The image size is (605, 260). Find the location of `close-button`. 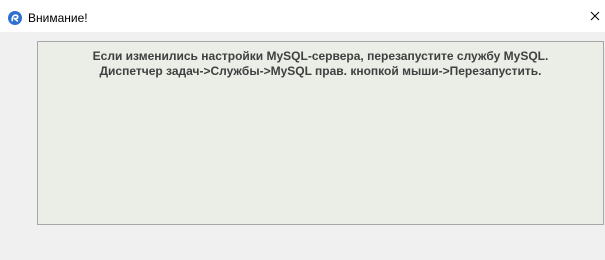

close-button is located at coordinates (595, 16).